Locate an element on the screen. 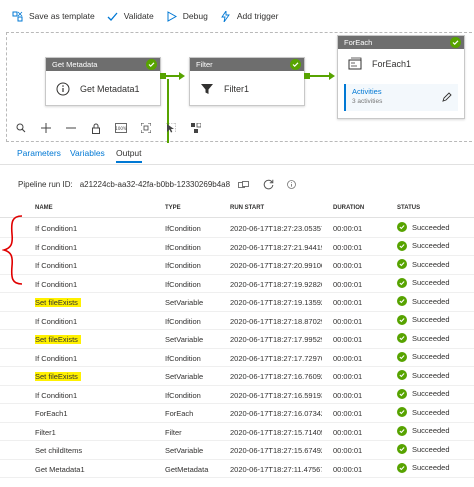 This screenshot has width=474, height=487. activity-name-text: Filter1 is located at coordinates (45, 432).